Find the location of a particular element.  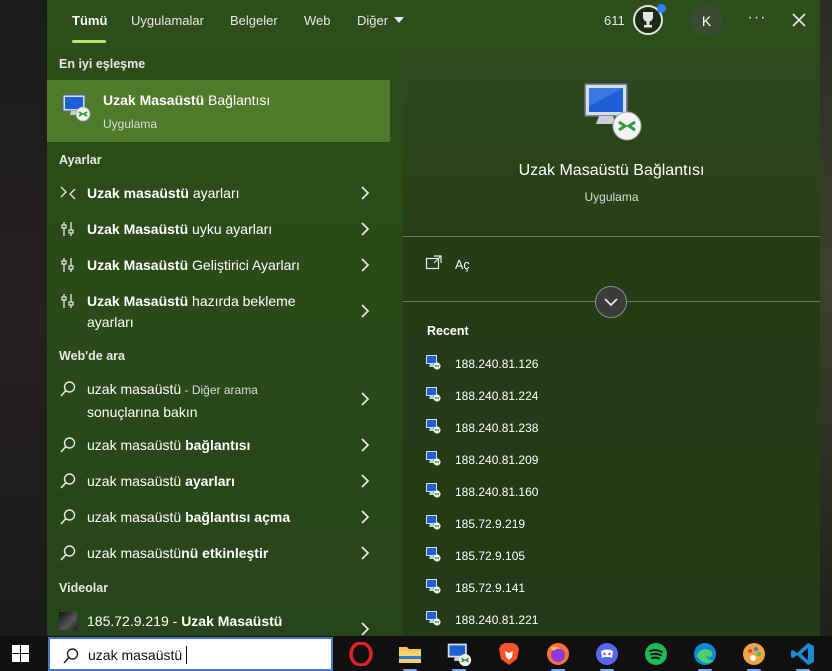

search-input is located at coordinates (203, 655).